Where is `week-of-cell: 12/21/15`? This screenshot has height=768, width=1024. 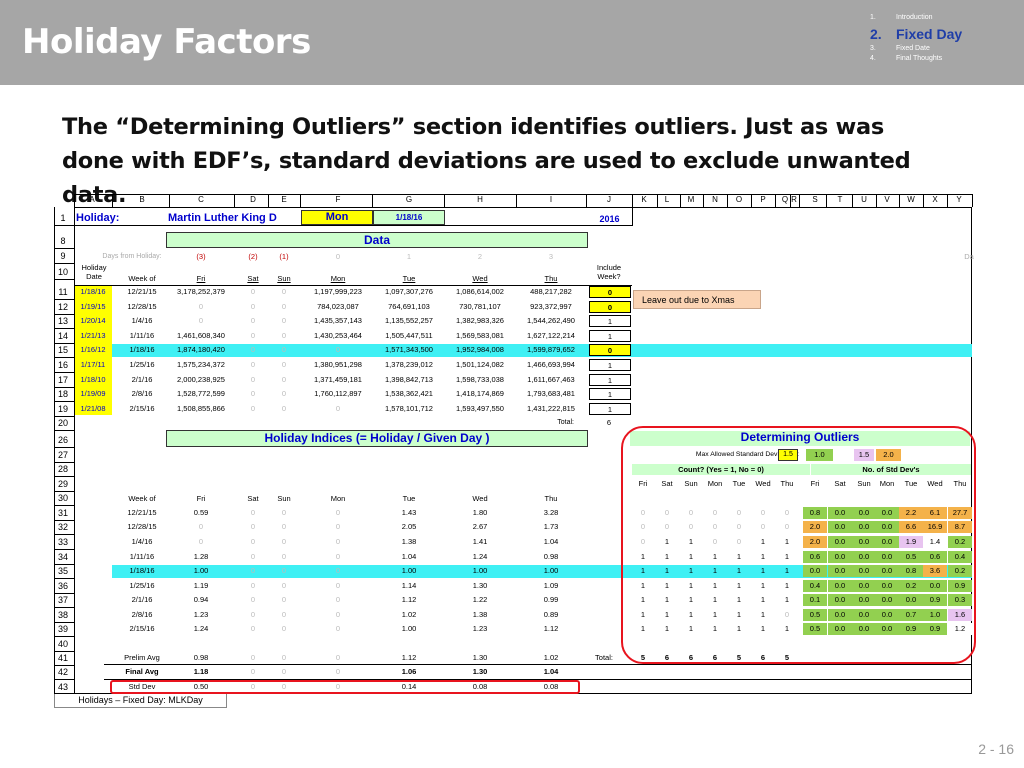 week-of-cell: 12/21/15 is located at coordinates (142, 291).